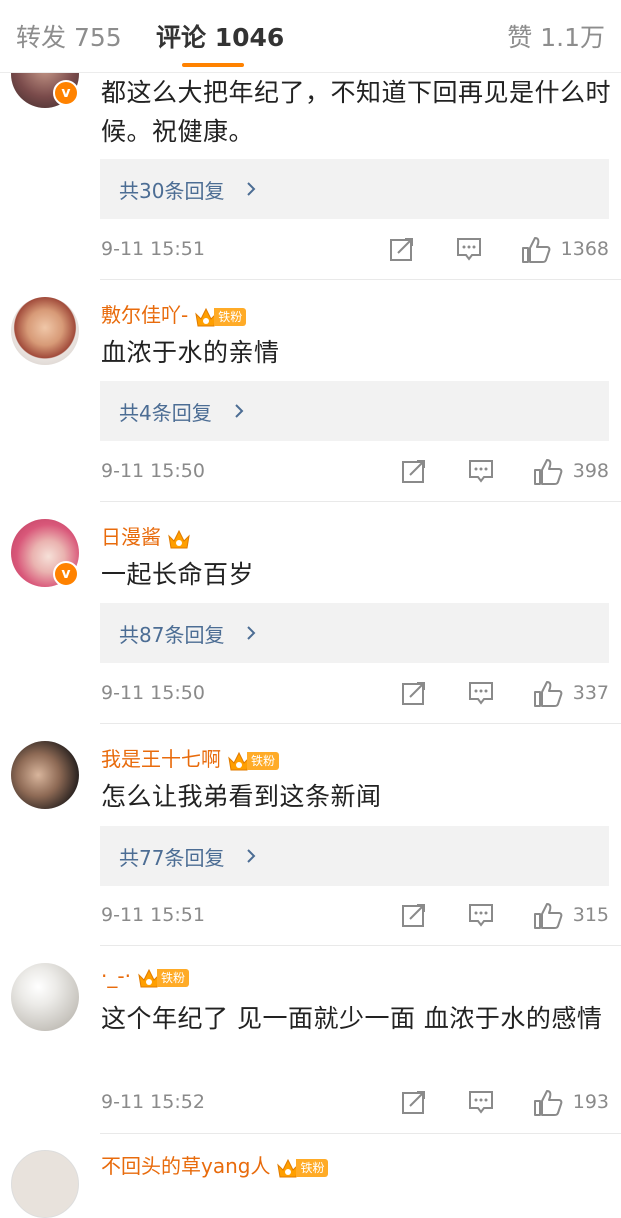 This screenshot has height=1218, width=621. I want to click on replies-count-label: 共87条回复, so click(172, 635).